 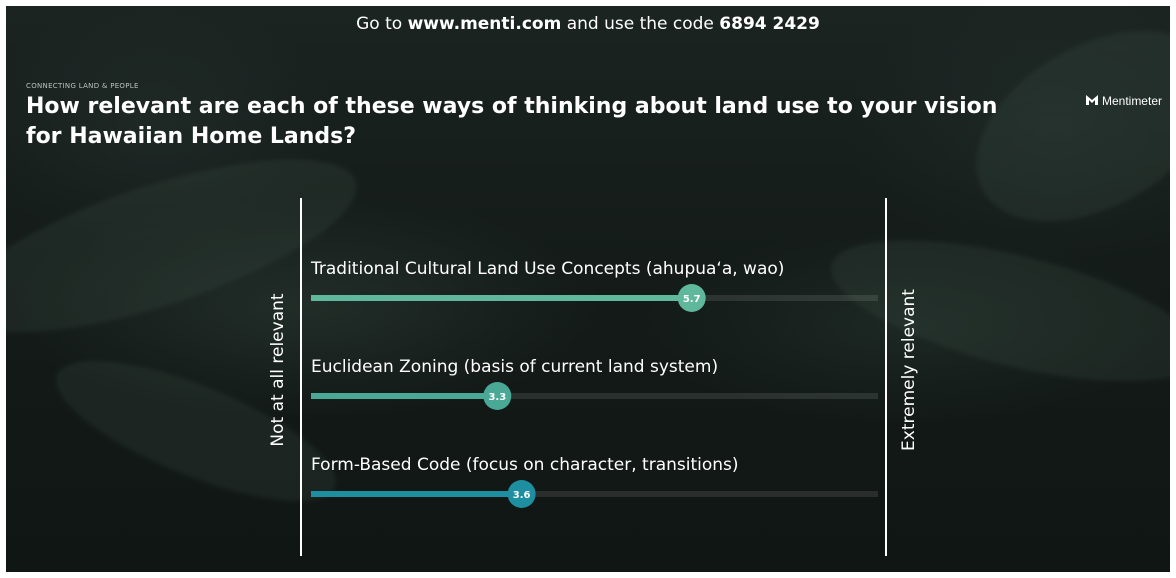 I want to click on value-label: 3.6, so click(x=522, y=495).